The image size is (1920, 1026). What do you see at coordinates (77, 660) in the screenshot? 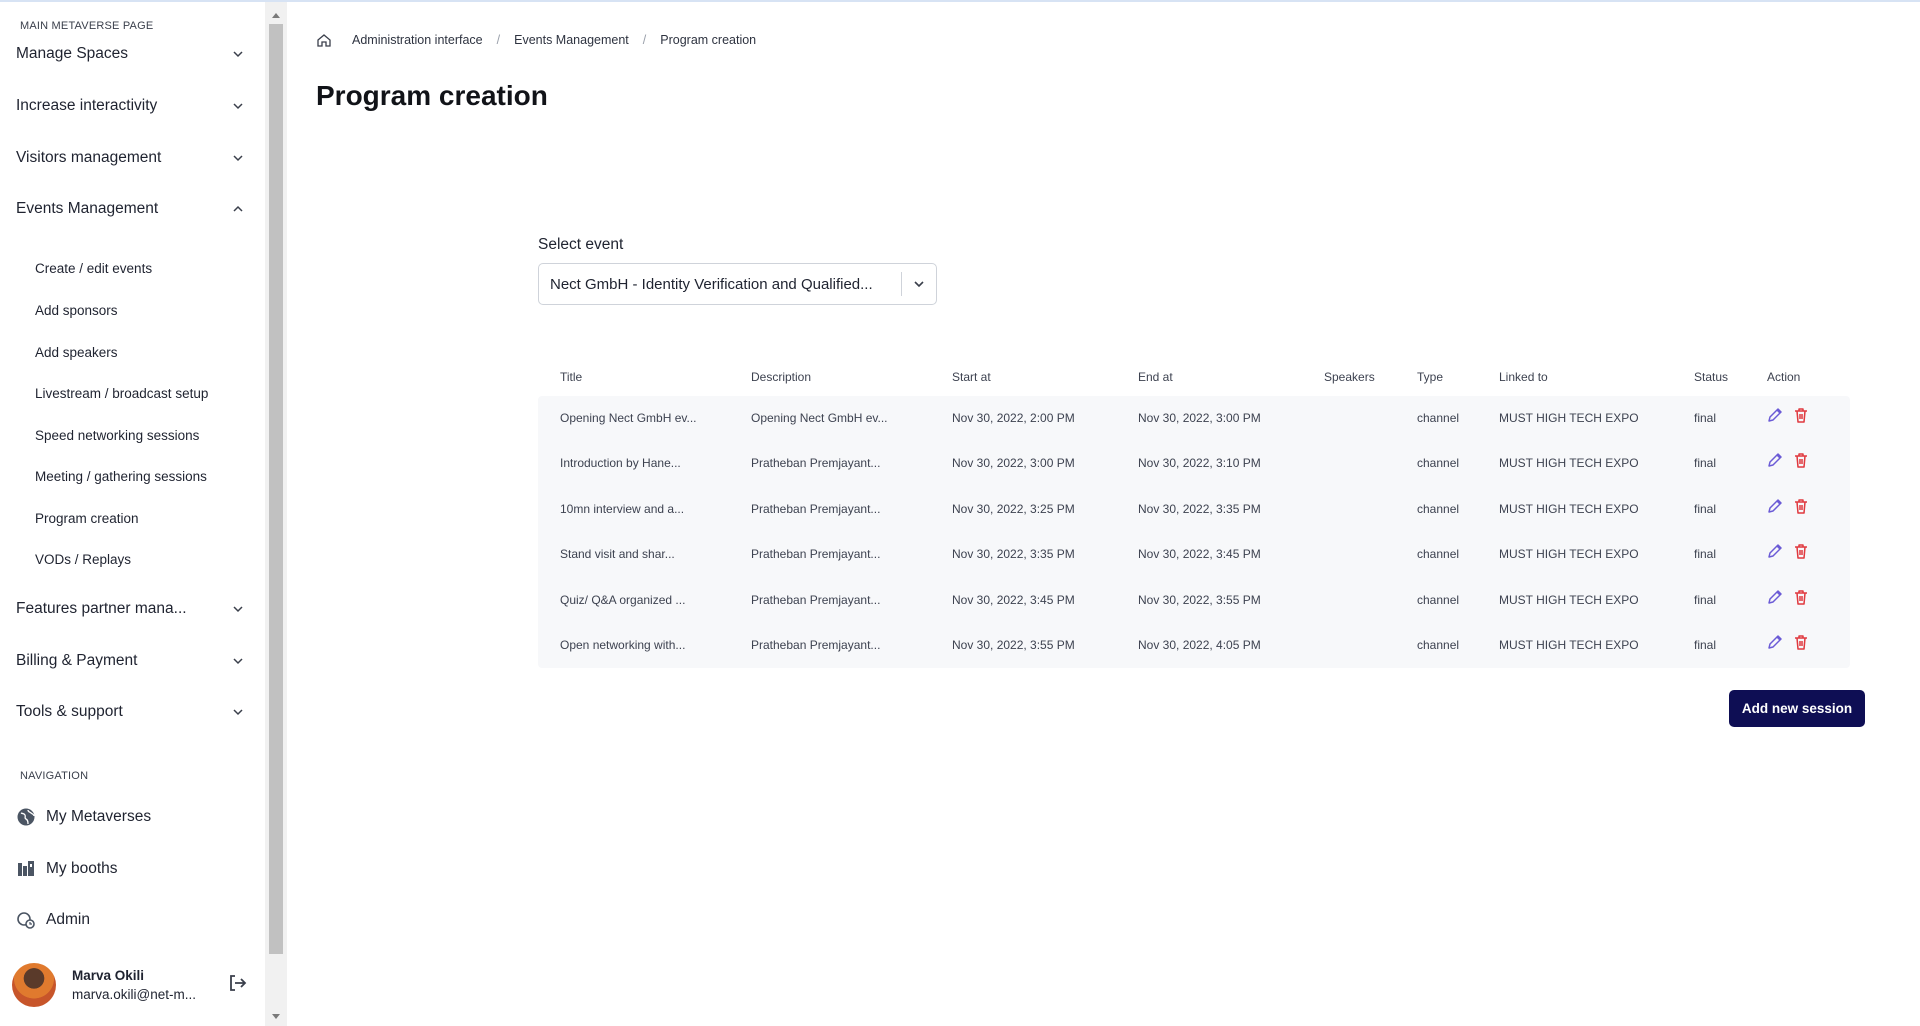
I see `sidebar-item-label: Billing & Payment` at bounding box center [77, 660].